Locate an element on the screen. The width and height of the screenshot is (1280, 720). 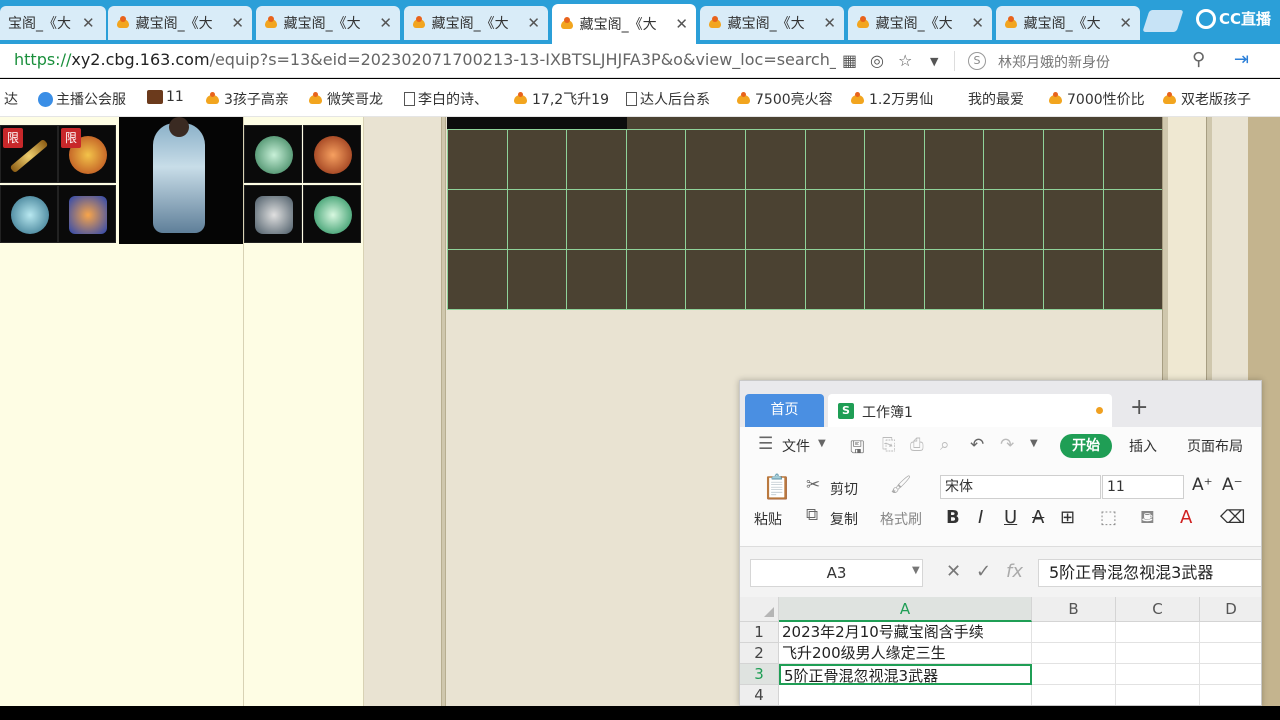
print-icon: ⎙ is located at coordinates (917, 445).